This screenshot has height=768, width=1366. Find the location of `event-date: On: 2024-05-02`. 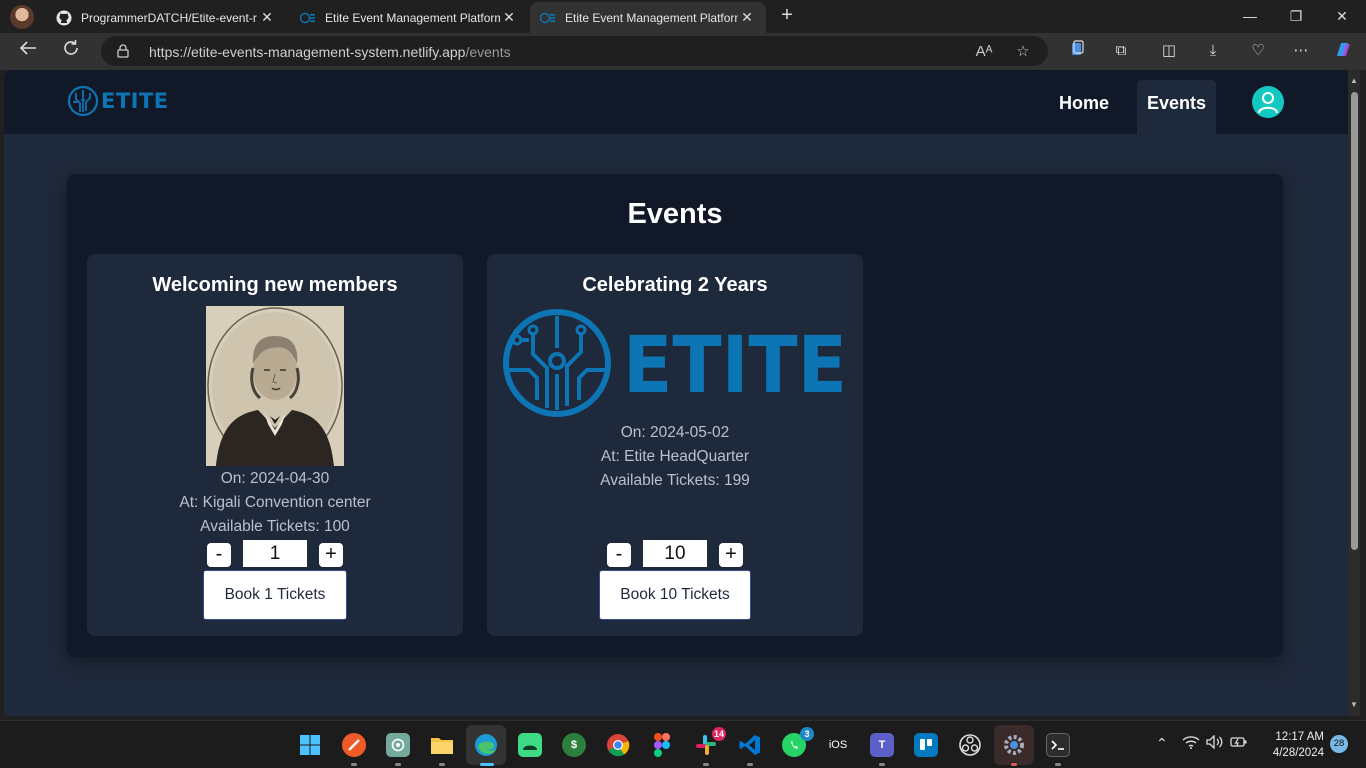

event-date: On: 2024-05-02 is located at coordinates (675, 432).